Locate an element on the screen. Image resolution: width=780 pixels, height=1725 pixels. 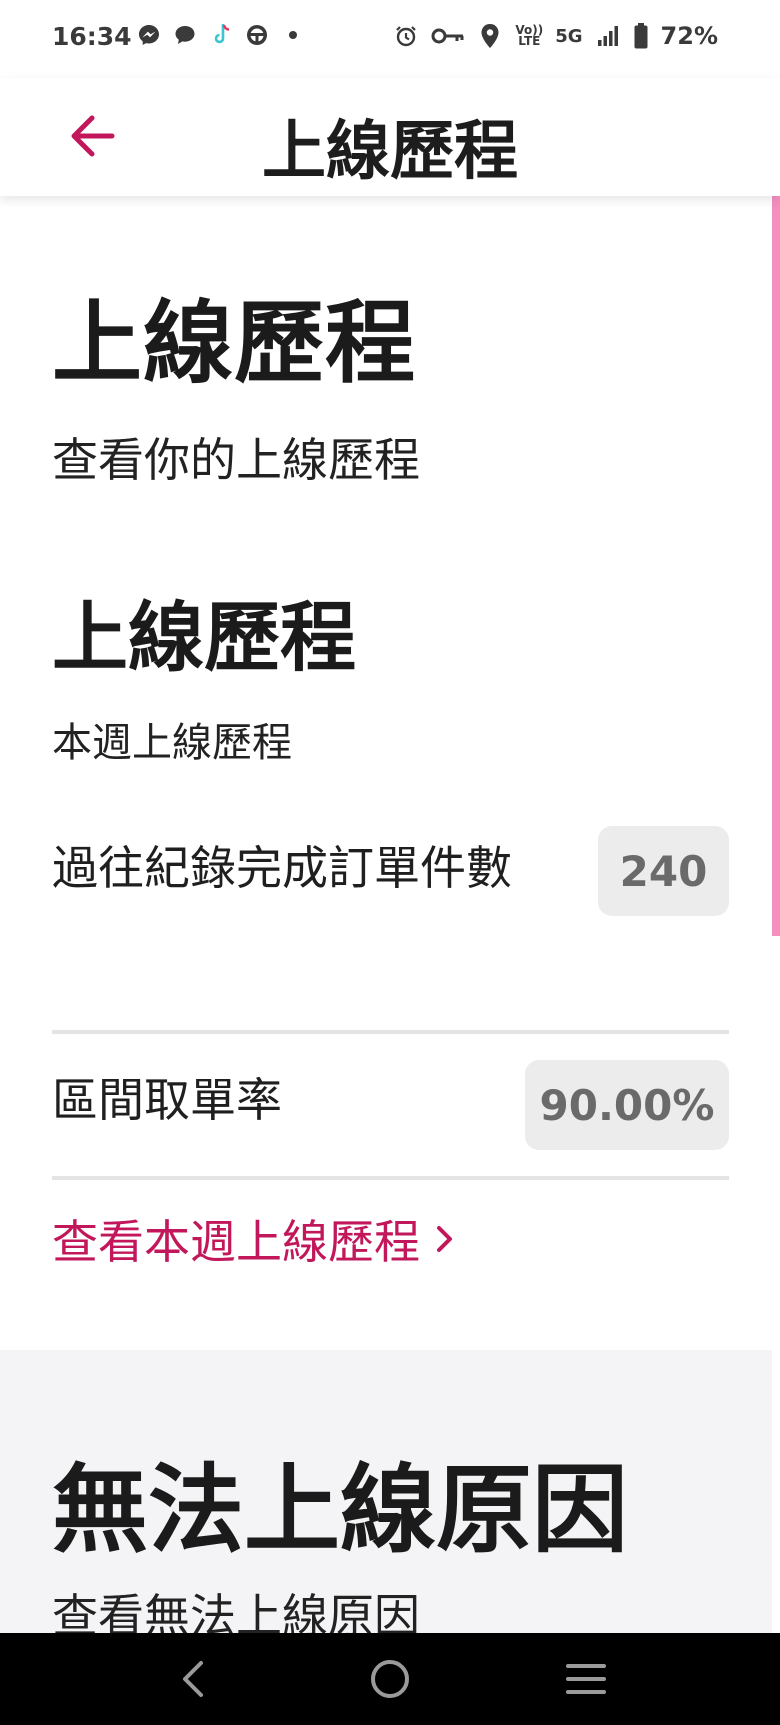
nav-home-button is located at coordinates (390, 1679).